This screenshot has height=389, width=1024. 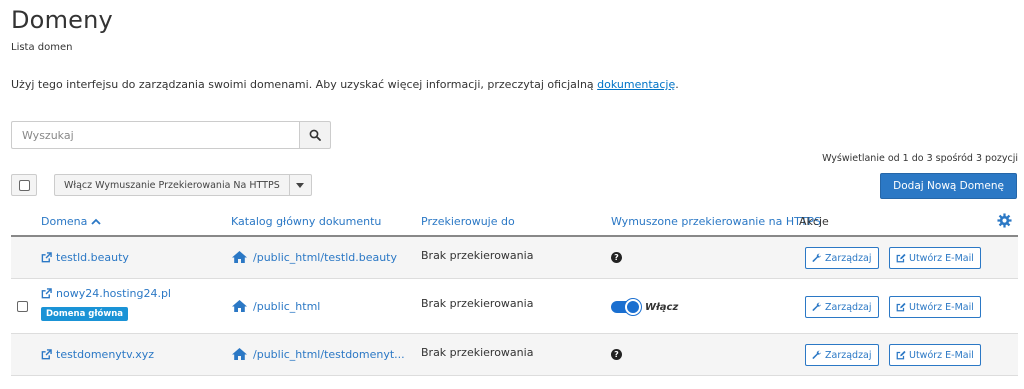 I want to click on domain-link: testld.beauty, so click(x=85, y=257).